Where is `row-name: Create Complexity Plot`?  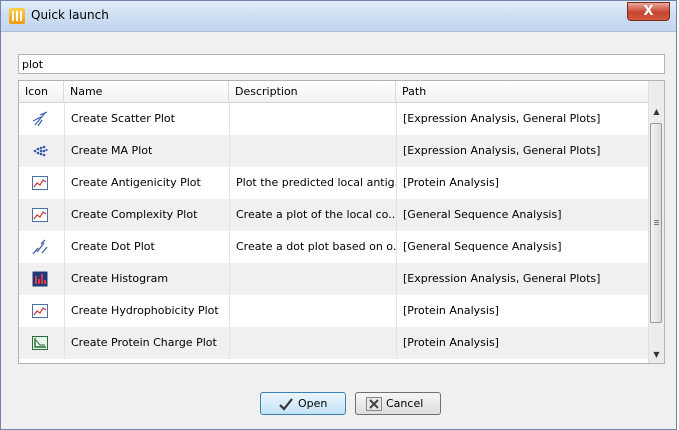
row-name: Create Complexity Plot is located at coordinates (146, 215).